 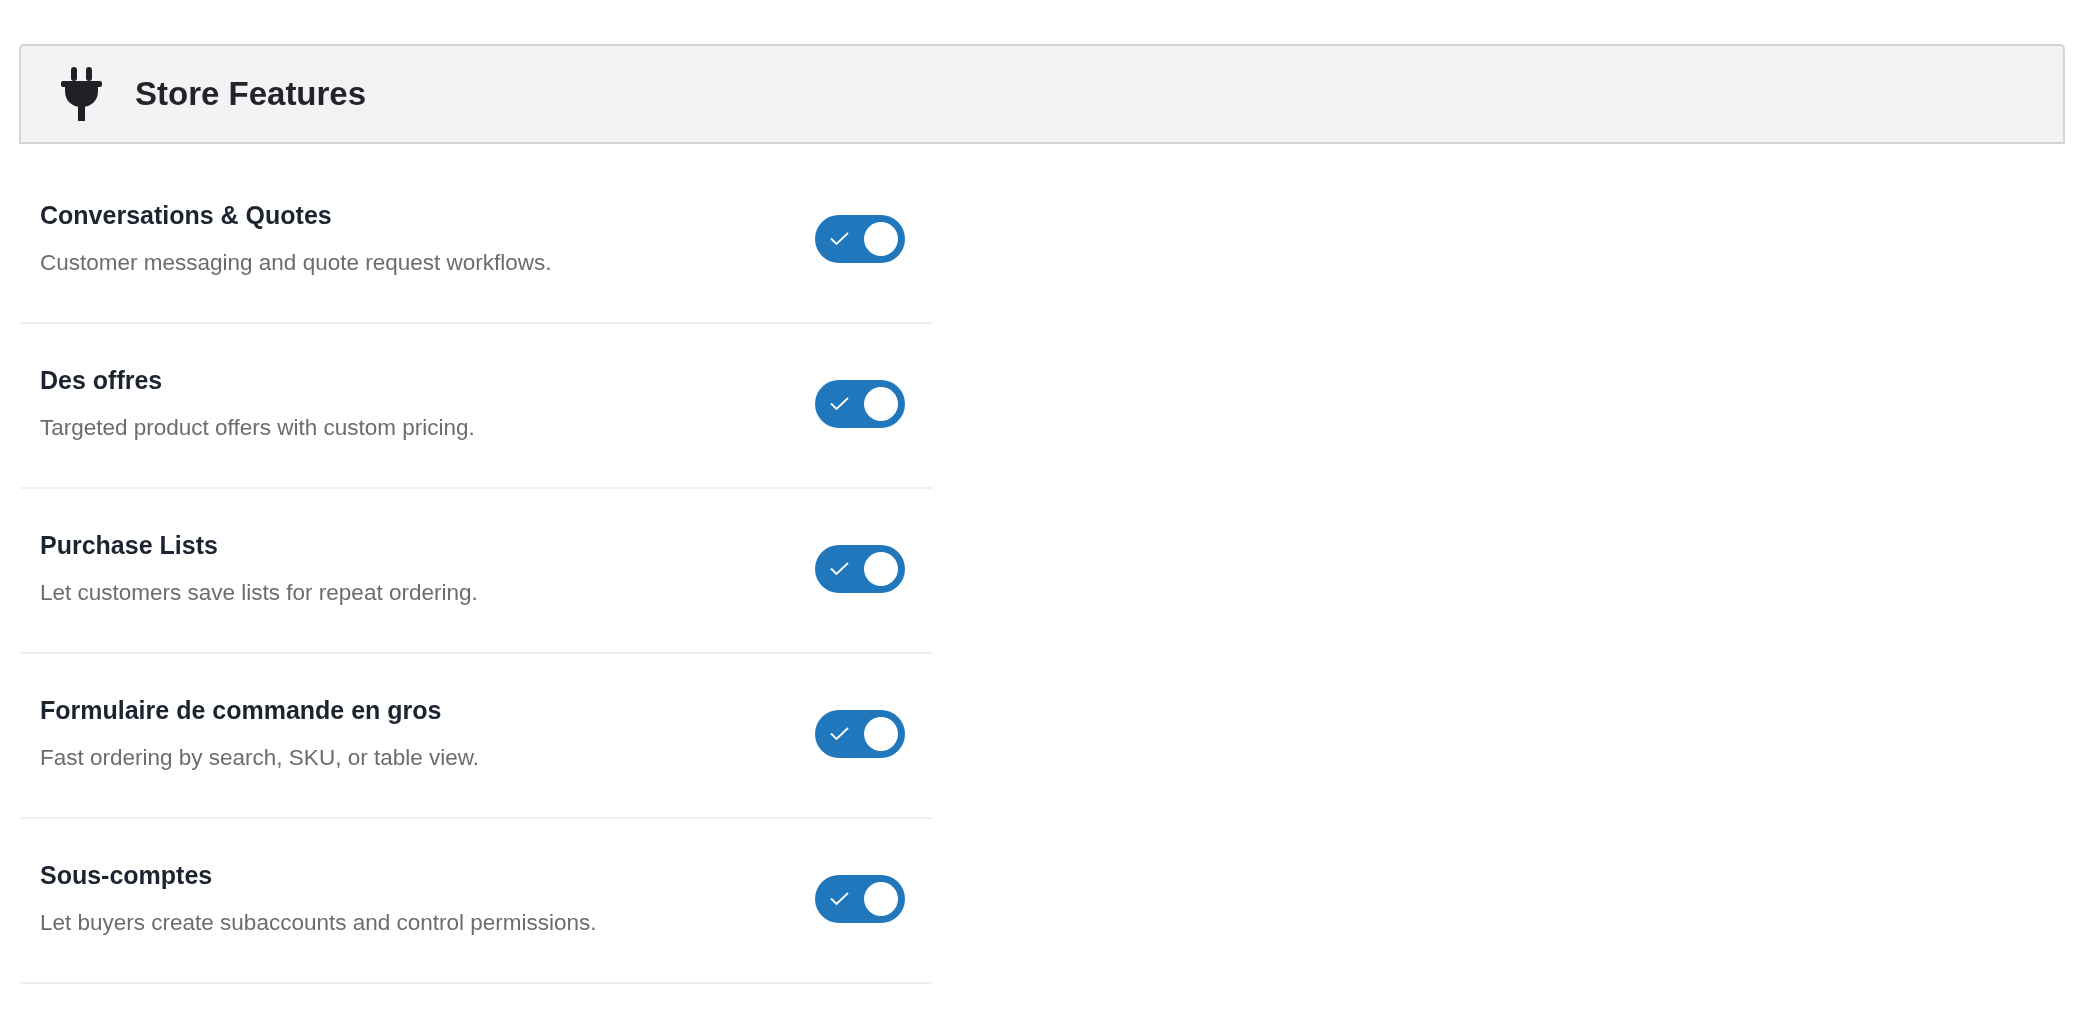 What do you see at coordinates (81, 94) in the screenshot?
I see `plug-icon` at bounding box center [81, 94].